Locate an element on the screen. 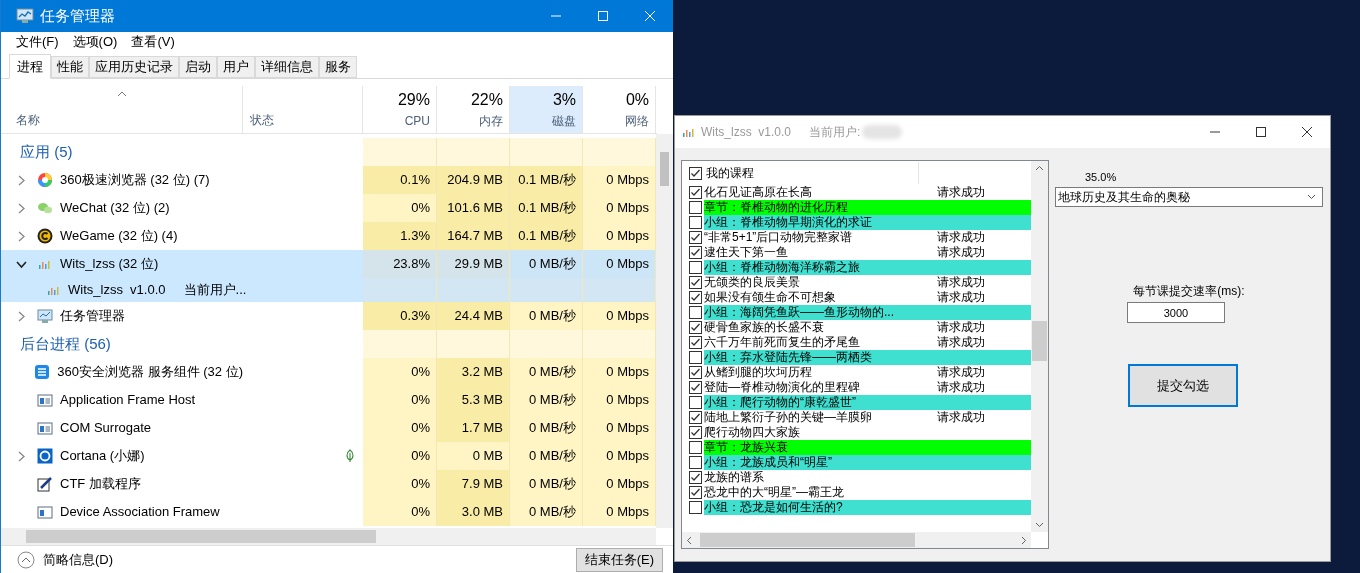  chat-icon is located at coordinates (45, 208).